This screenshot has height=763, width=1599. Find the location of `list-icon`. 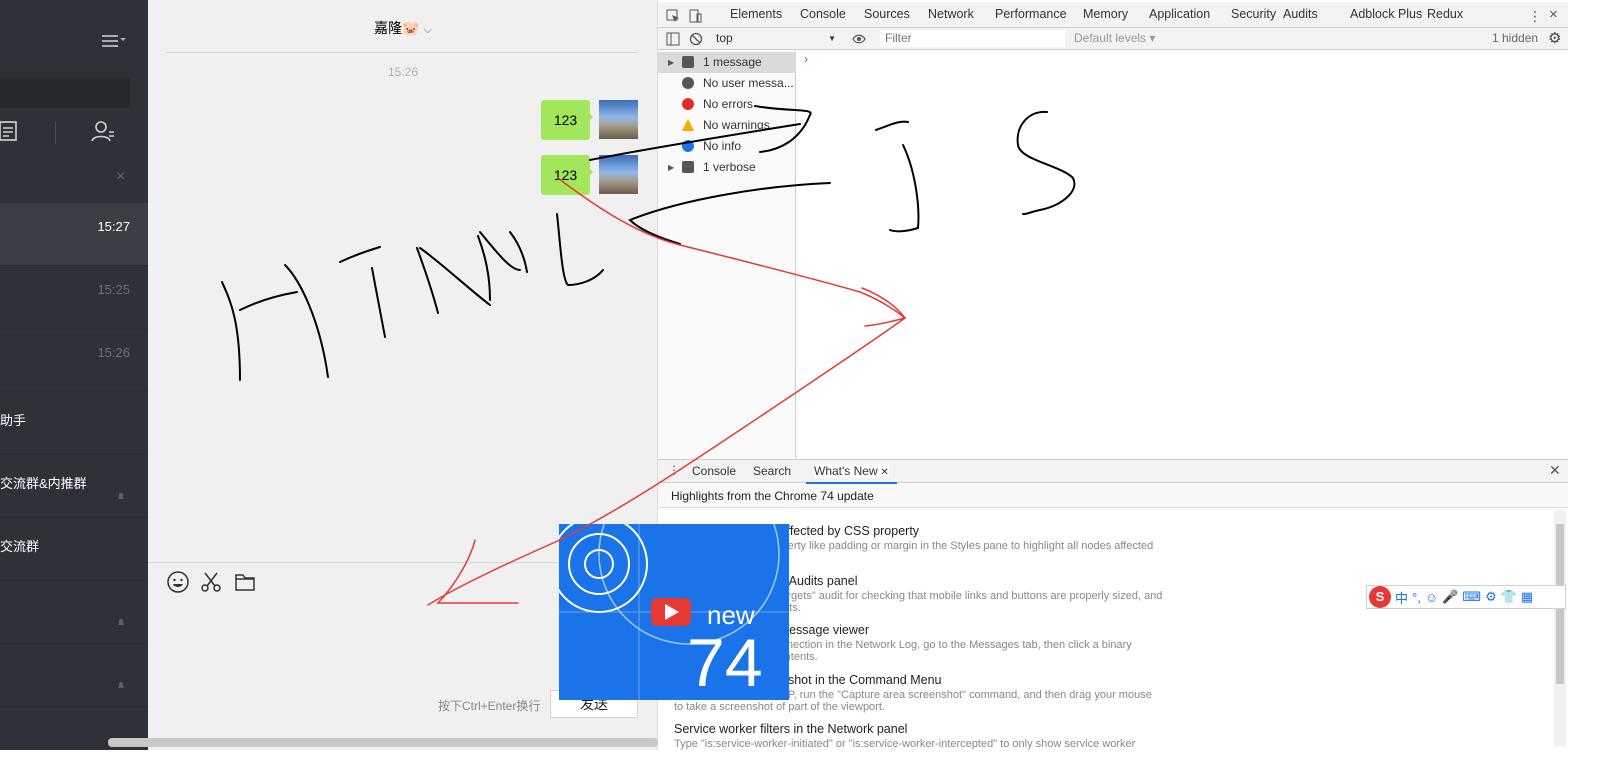

list-icon is located at coordinates (688, 62).